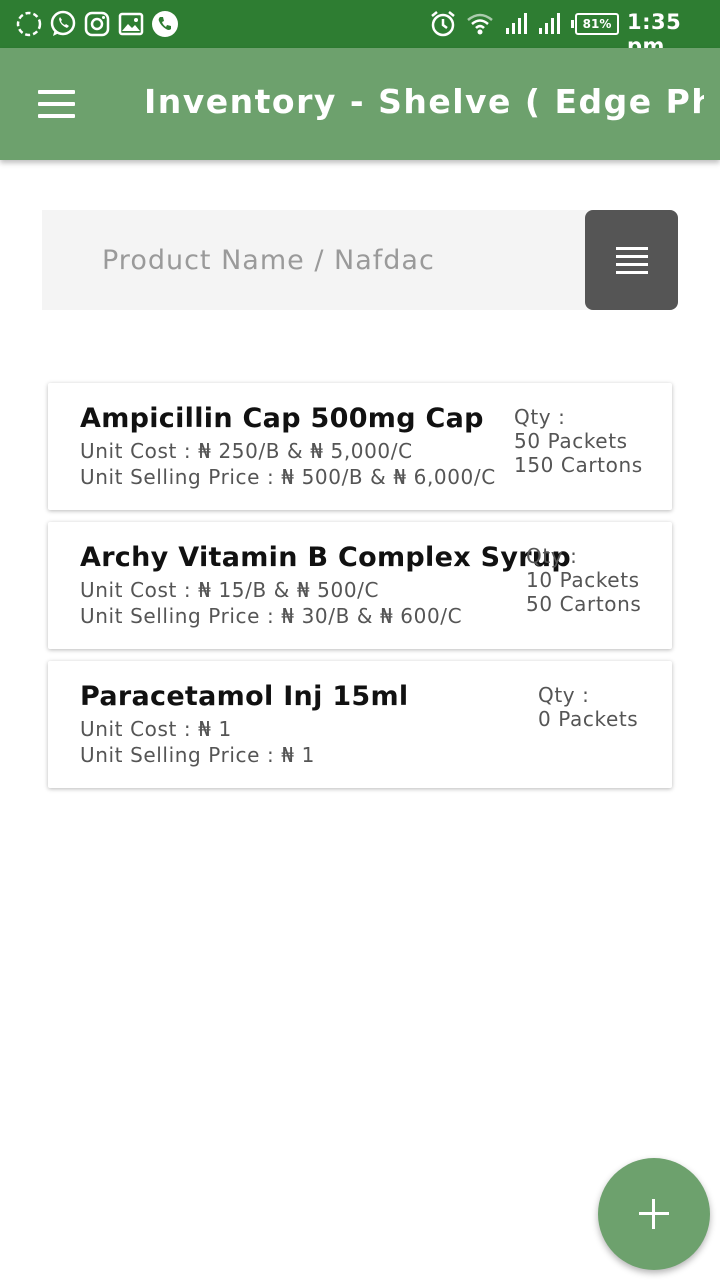 This screenshot has height=1280, width=720. Describe the element at coordinates (578, 465) in the screenshot. I see `qty-cartons: 150 Cartons` at that location.